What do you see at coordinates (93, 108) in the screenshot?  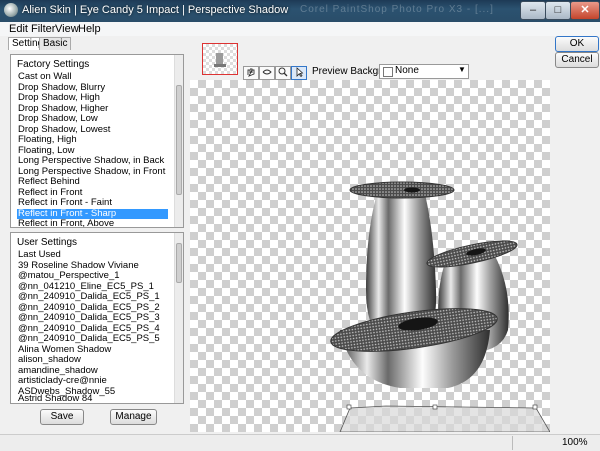 I see `list-item: Drop Shadow, Higher` at bounding box center [93, 108].